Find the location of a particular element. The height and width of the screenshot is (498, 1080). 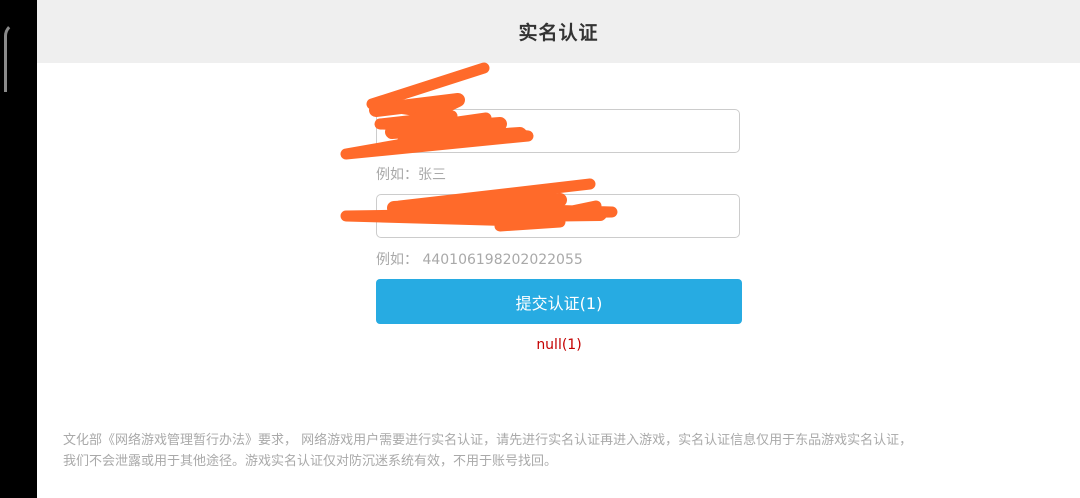

id-number-hint: 例如： 440106198202022055 is located at coordinates (479, 260).